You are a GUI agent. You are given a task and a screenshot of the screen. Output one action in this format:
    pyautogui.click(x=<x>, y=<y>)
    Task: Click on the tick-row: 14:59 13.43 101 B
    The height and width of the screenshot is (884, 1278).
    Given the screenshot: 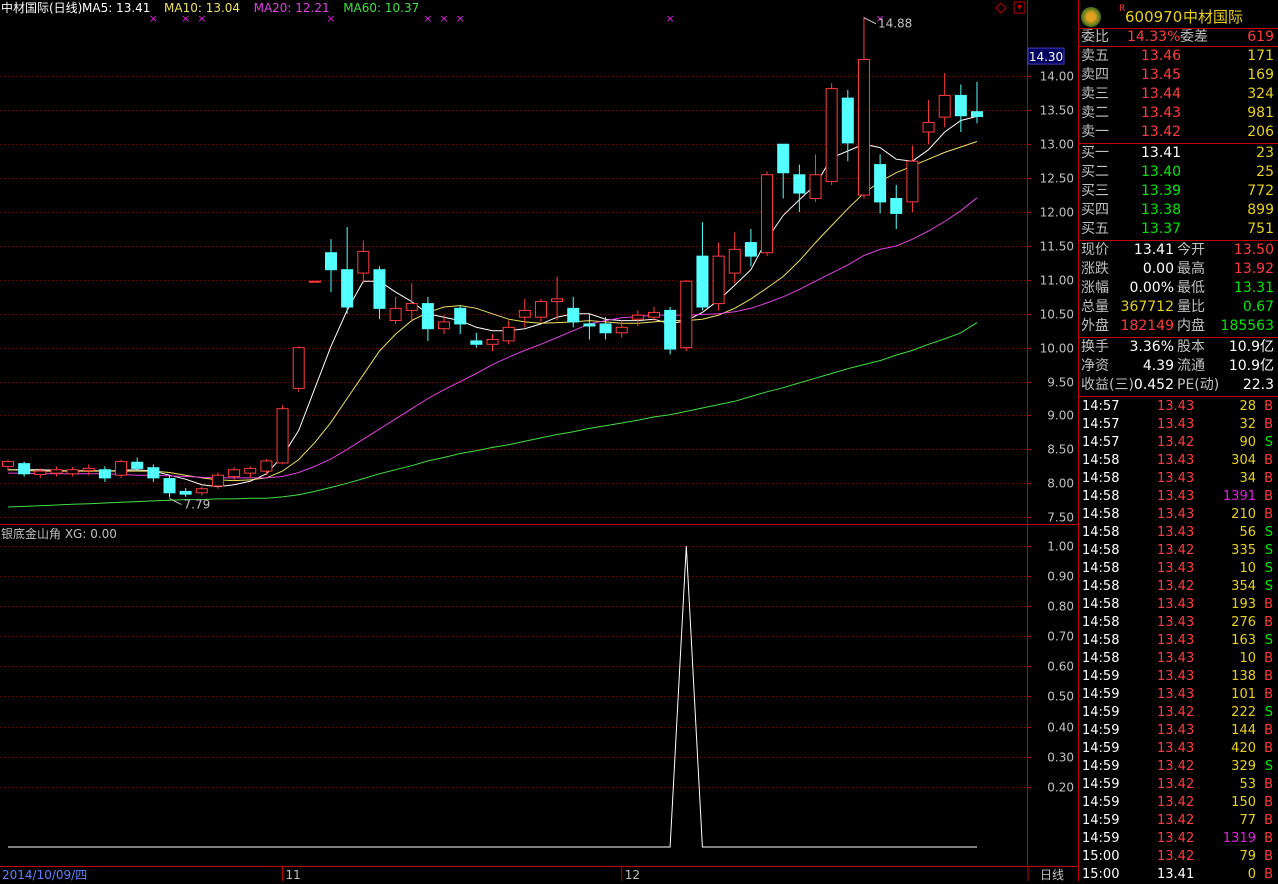 What is the action you would take?
    pyautogui.click(x=1178, y=695)
    